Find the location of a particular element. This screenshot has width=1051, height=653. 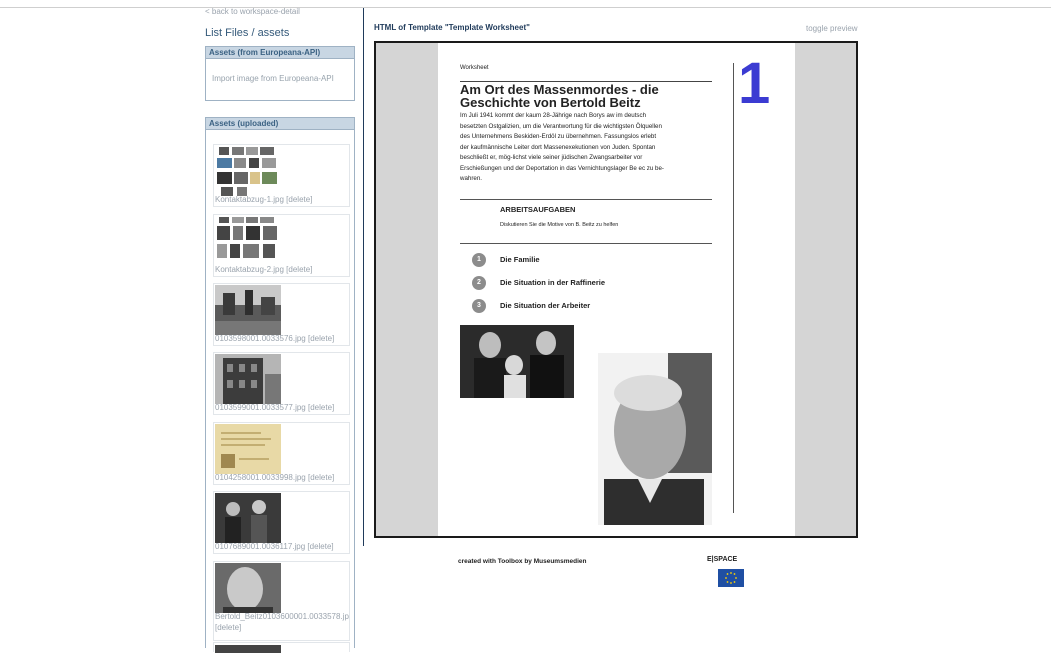

asset-filename: 0104258001.0033998.jpg [delete] is located at coordinates (274, 477).